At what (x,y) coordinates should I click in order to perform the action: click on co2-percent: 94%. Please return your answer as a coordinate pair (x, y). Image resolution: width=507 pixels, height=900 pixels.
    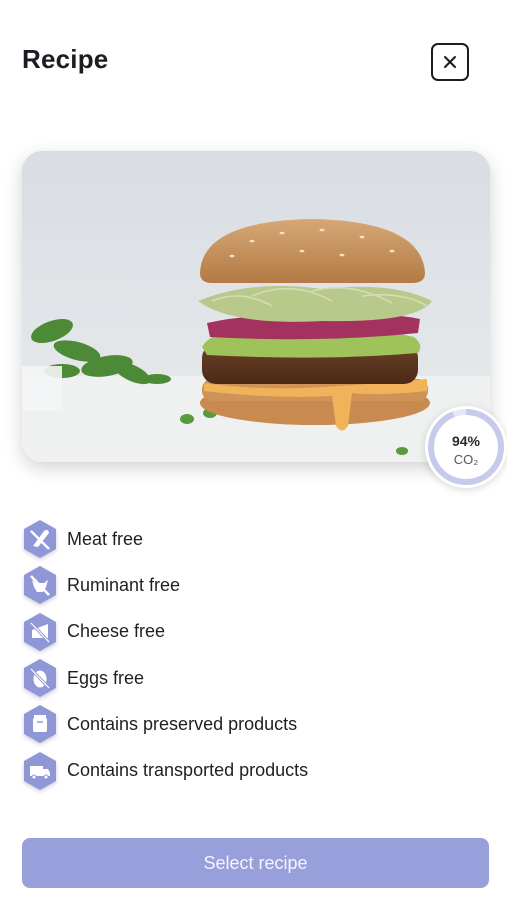
    Looking at the image, I should click on (466, 441).